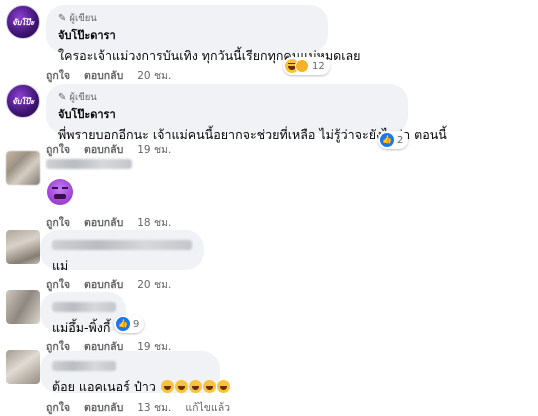 The width and height of the screenshot is (538, 416). I want to click on emoji-mouth, so click(60, 196).